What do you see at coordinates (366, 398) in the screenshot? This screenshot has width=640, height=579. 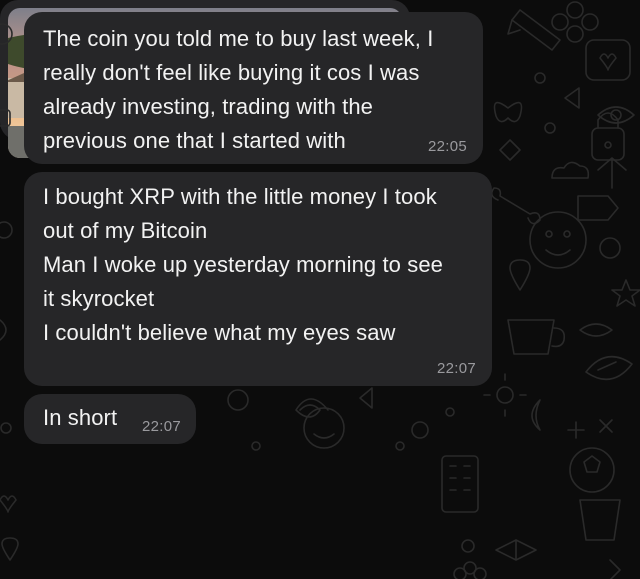 I see `mid-triangle-icon` at bounding box center [366, 398].